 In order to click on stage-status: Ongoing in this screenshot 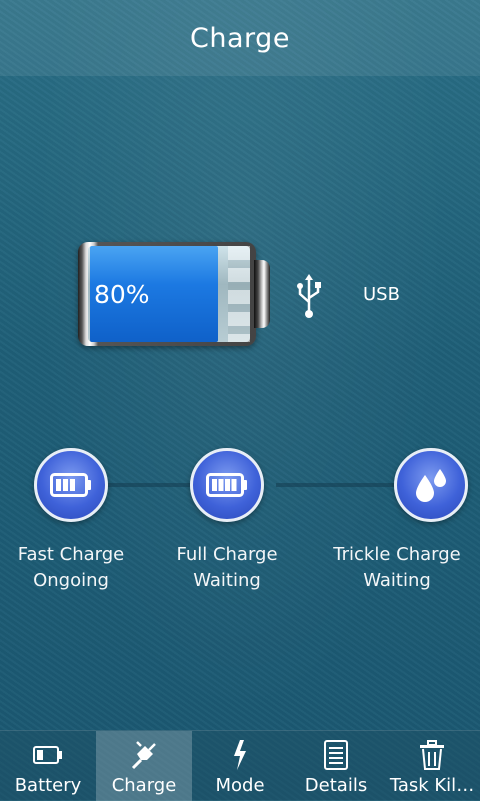, I will do `click(71, 580)`.